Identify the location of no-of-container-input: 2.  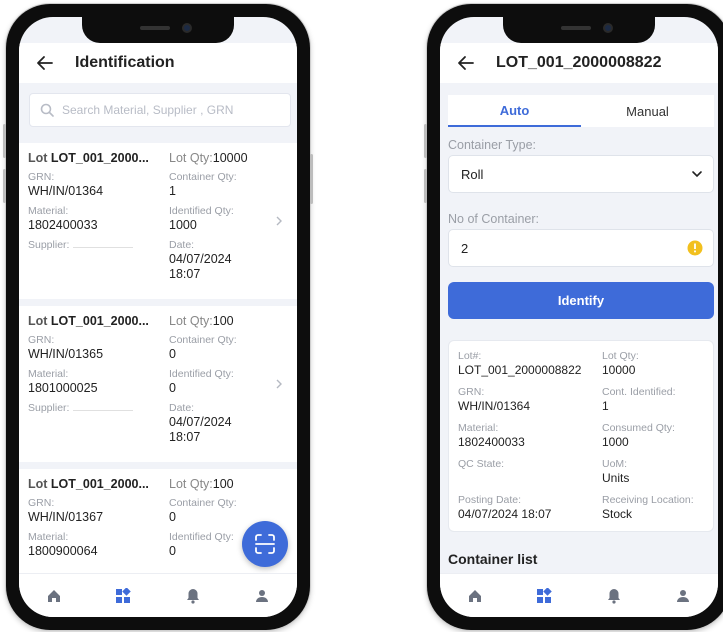
(581, 248).